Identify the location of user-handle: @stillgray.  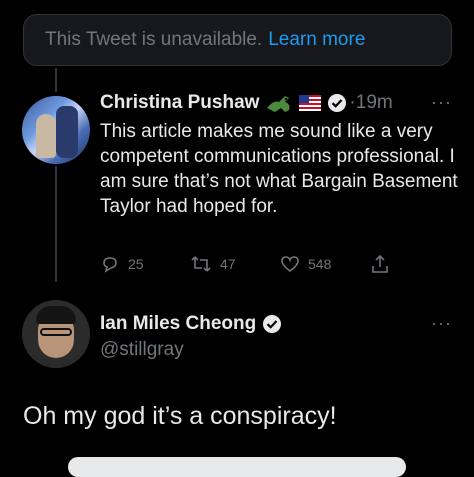
(142, 350).